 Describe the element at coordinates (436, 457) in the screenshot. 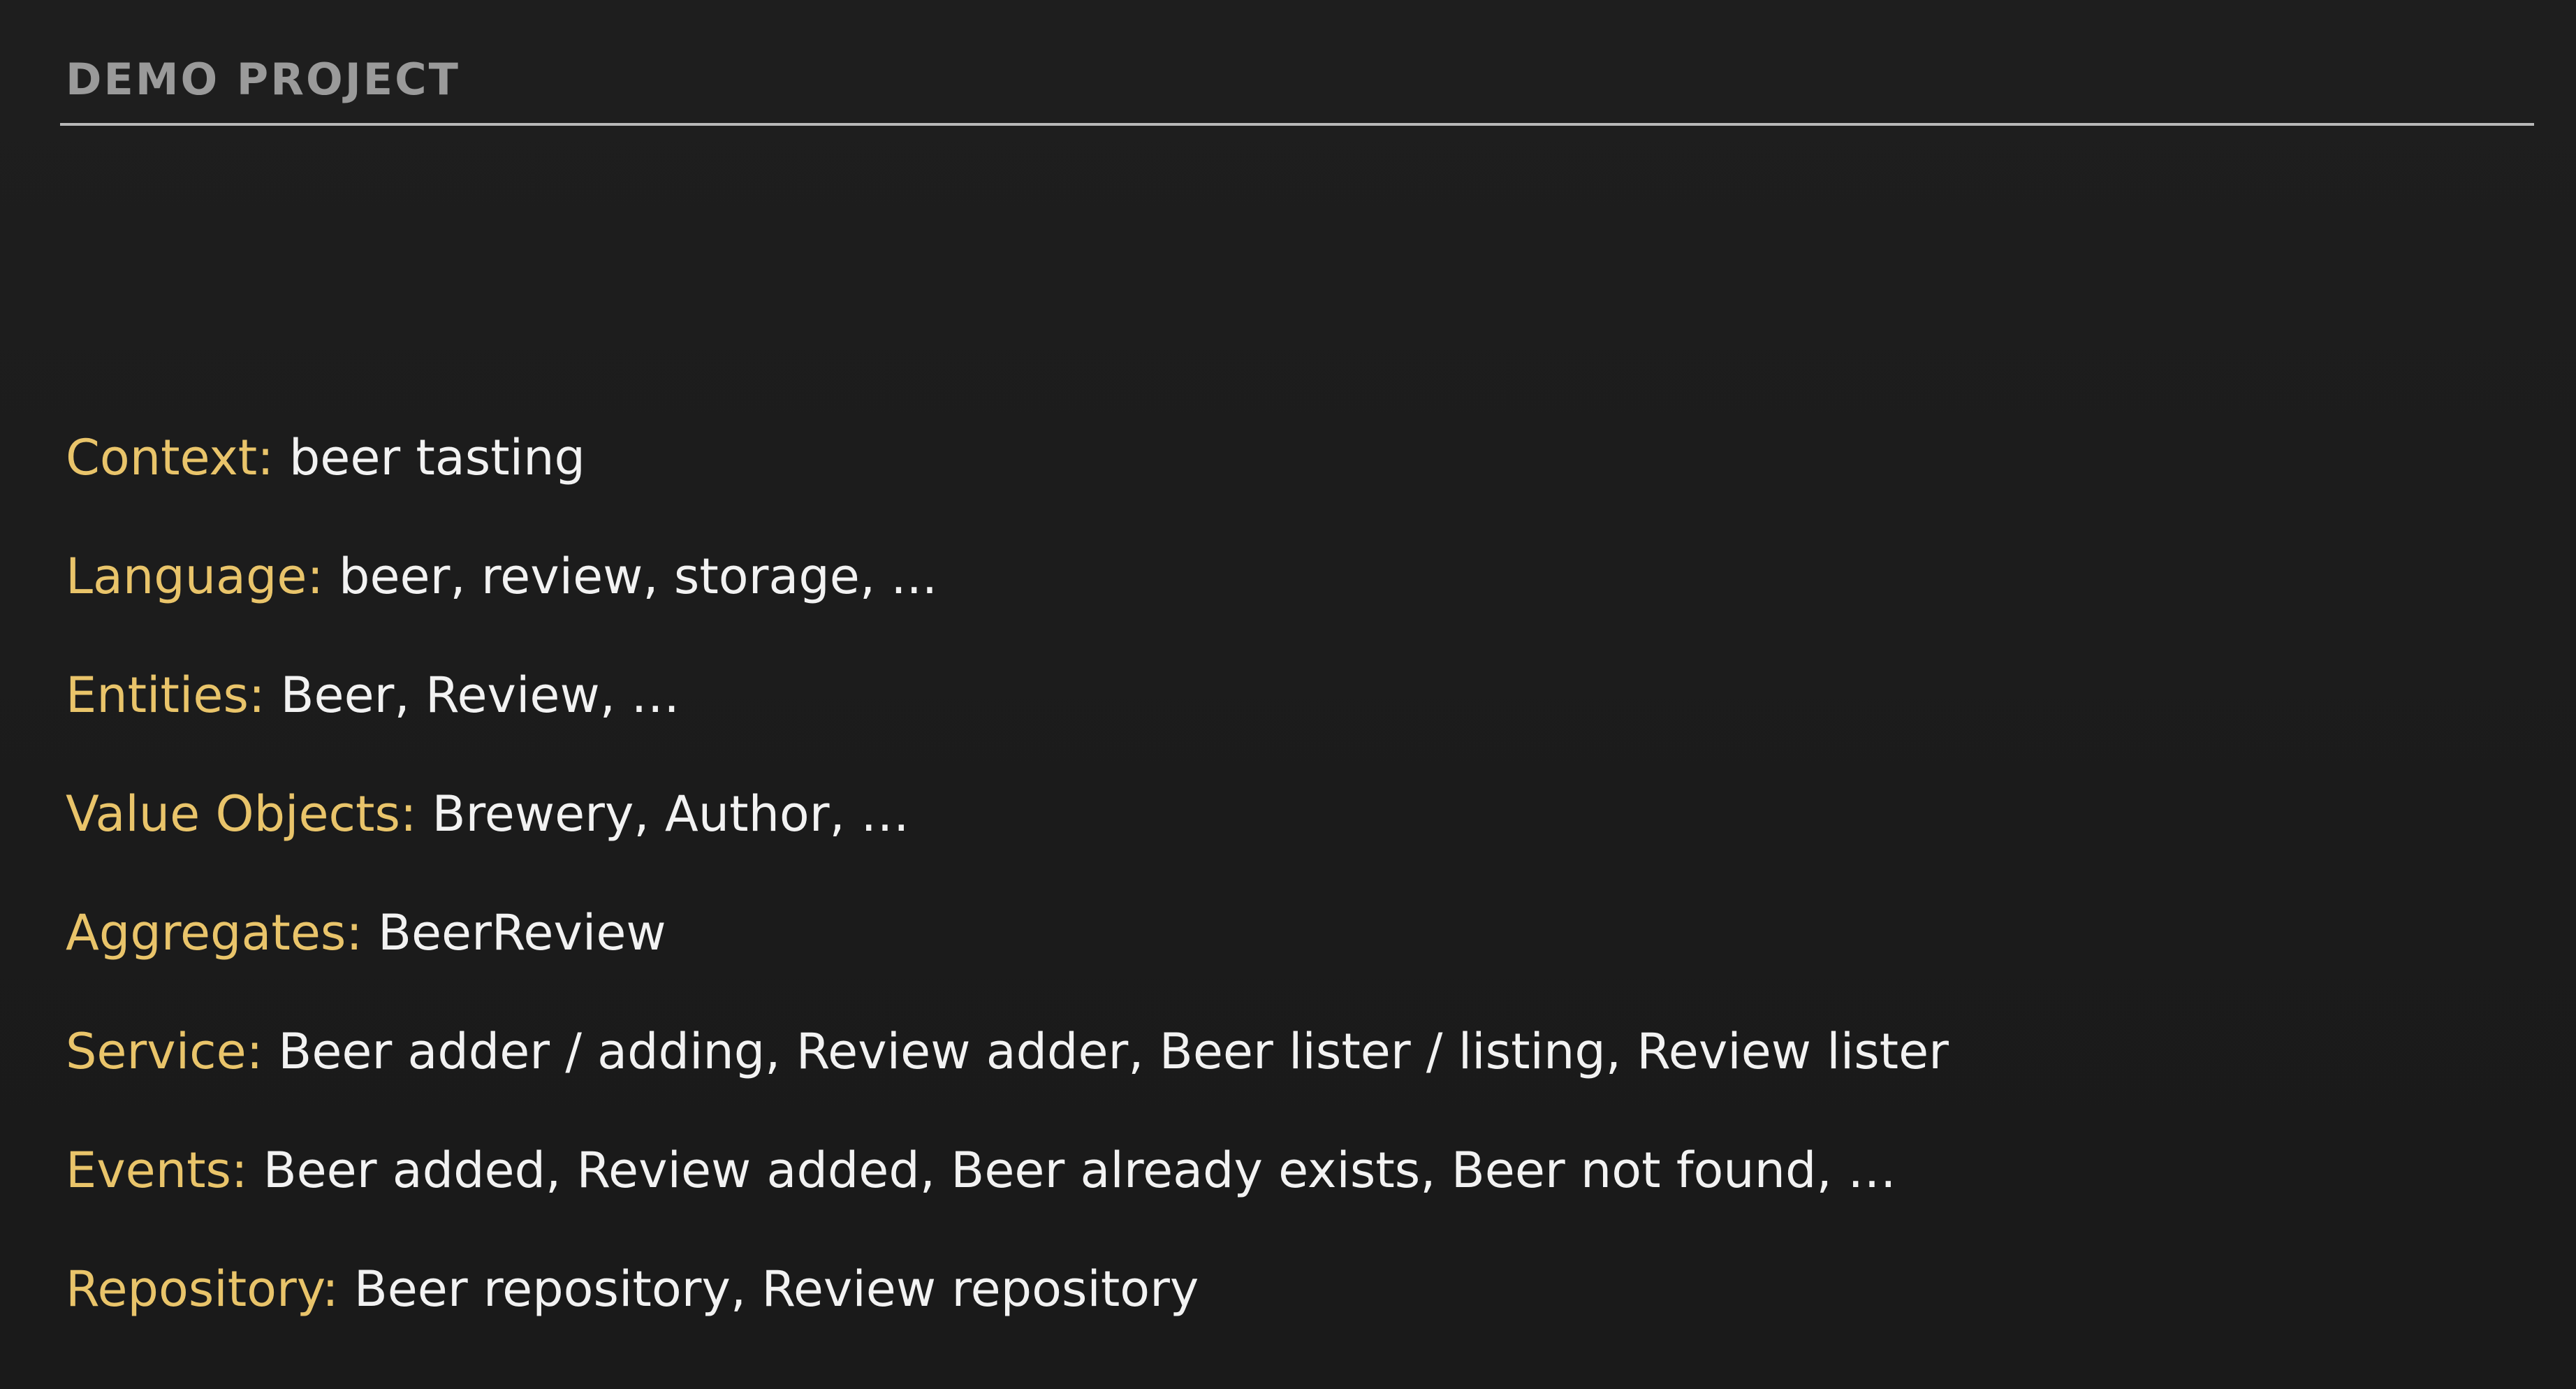

I see `row-value: beer tasting` at that location.